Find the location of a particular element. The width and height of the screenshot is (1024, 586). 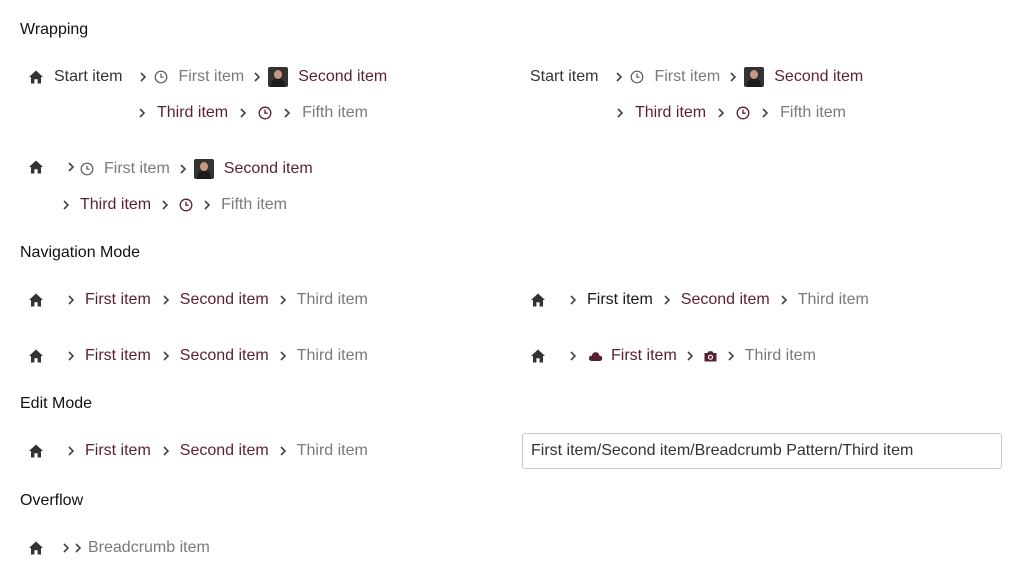

breadcrumb-wrap-3-items: First item Second item is located at coordinates (196, 169).